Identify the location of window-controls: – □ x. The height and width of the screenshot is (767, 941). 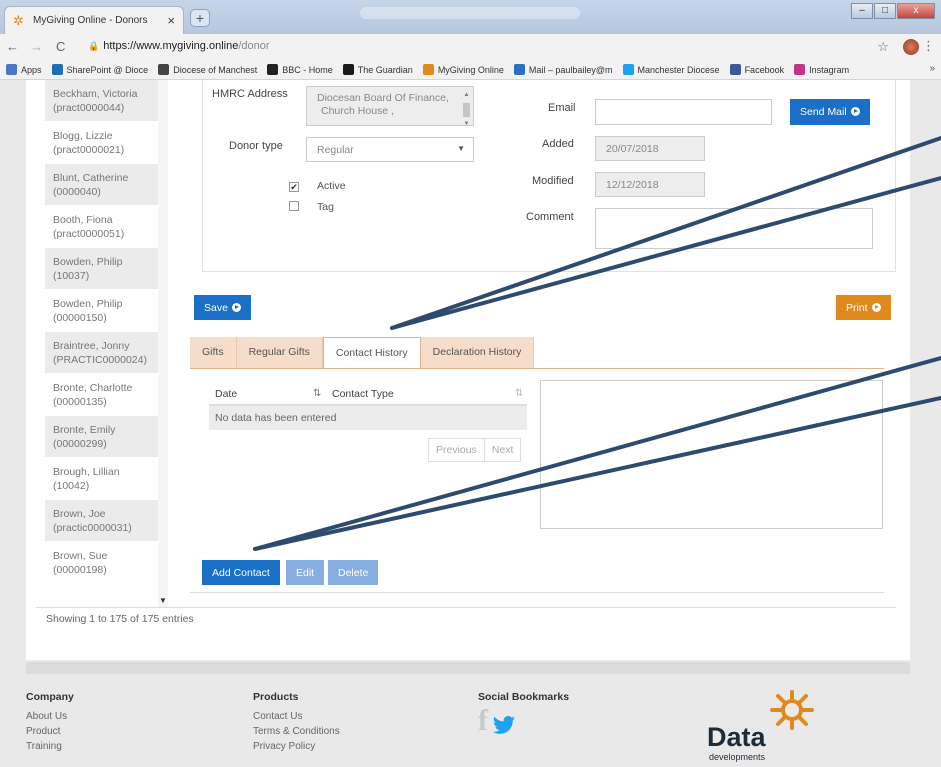
(892, 11).